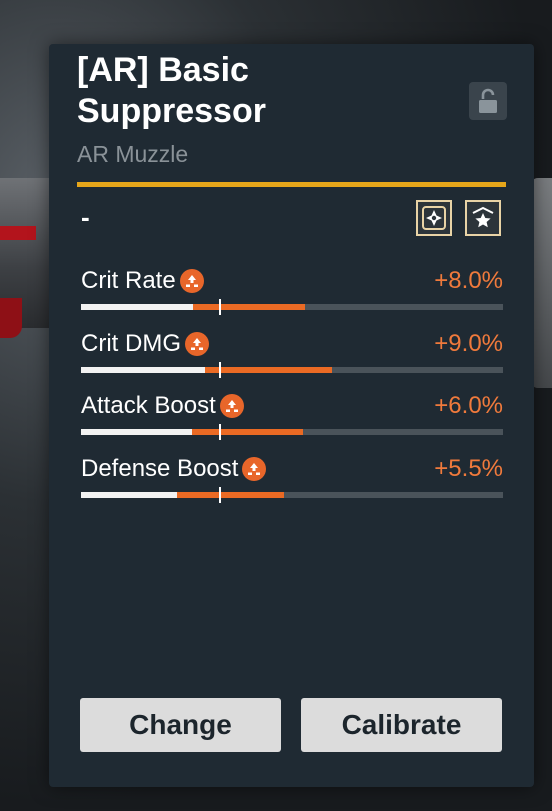  Describe the element at coordinates (401, 725) in the screenshot. I see `calibrate-button: Calibrate` at that location.